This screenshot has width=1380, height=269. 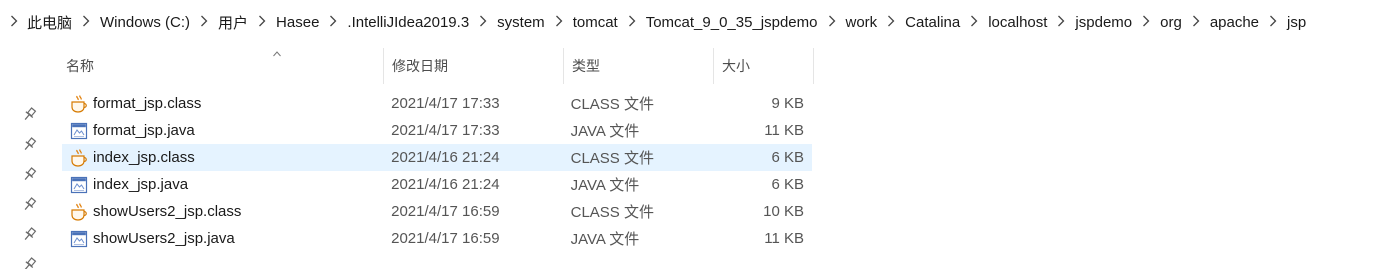 I want to click on breadcrumb-item: Tomcat_9_0_35_jspdemo, so click(x=732, y=22).